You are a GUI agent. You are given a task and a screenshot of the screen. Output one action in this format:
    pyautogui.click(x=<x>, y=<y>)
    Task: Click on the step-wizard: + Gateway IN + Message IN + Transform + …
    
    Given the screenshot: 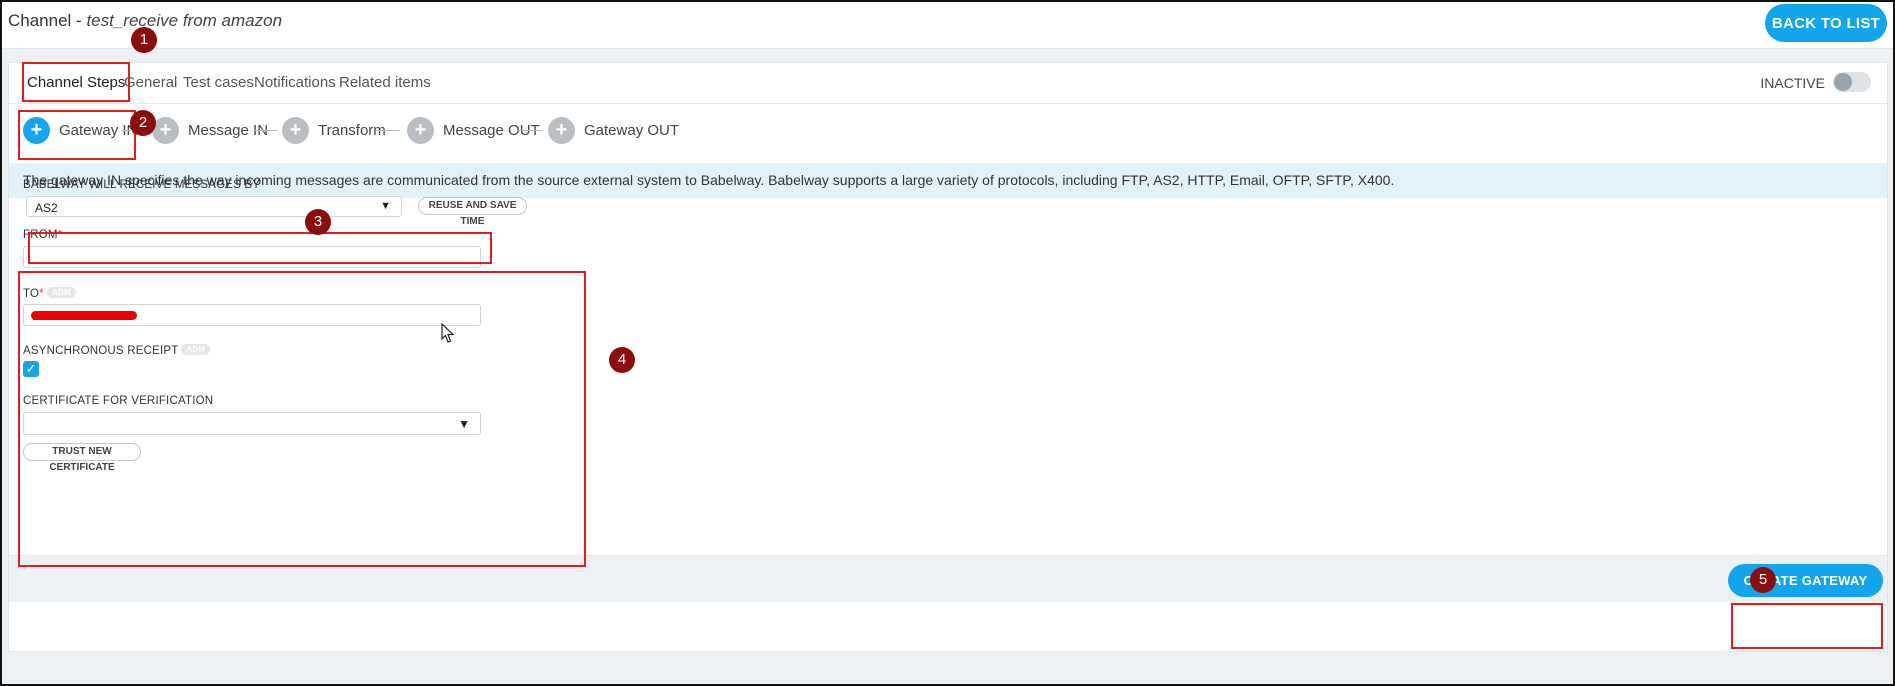 What is the action you would take?
    pyautogui.click(x=948, y=133)
    